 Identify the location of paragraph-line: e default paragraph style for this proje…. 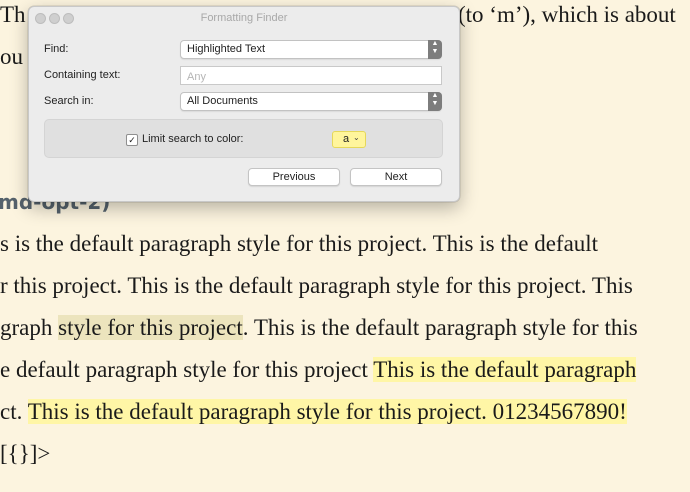
(318, 370).